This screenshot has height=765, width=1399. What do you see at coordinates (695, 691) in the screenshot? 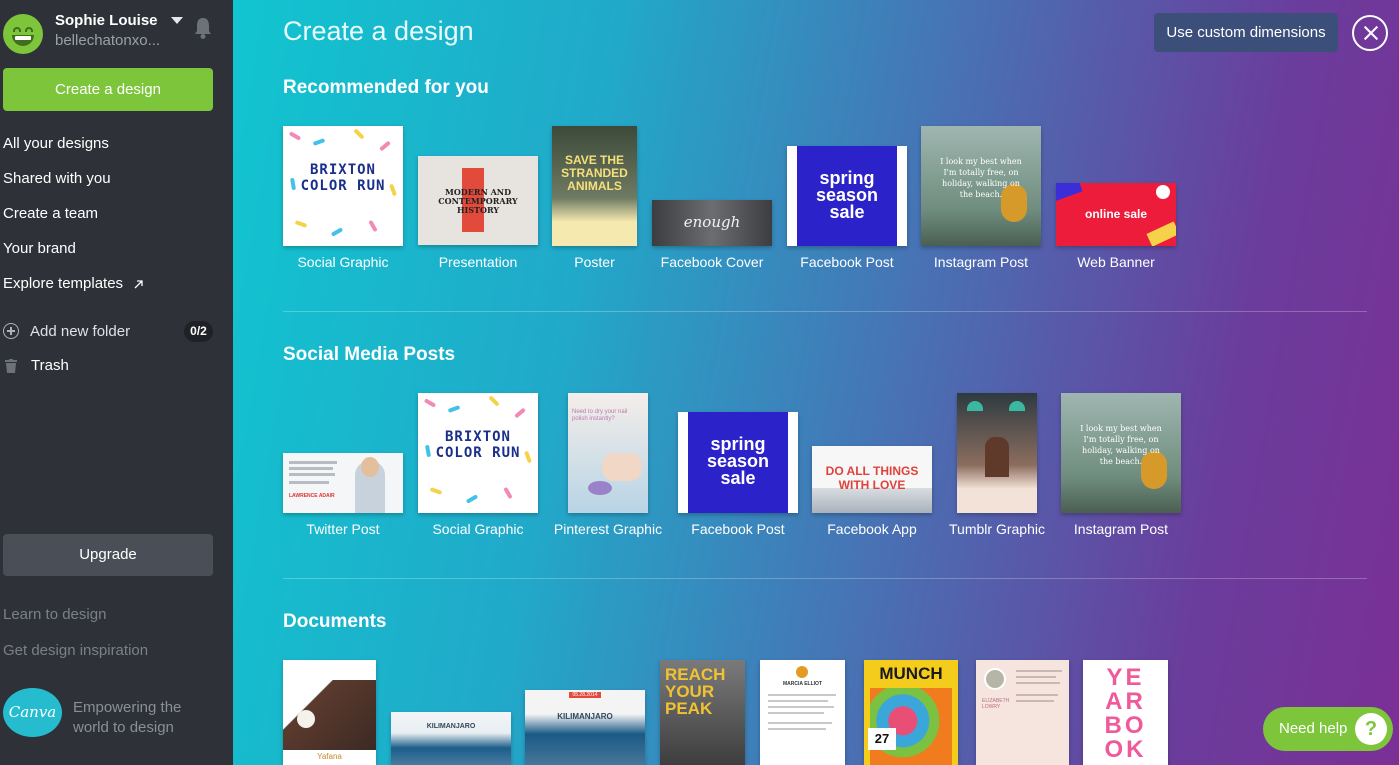
I see `thumb-text: REACH YOUR PEAK` at bounding box center [695, 691].